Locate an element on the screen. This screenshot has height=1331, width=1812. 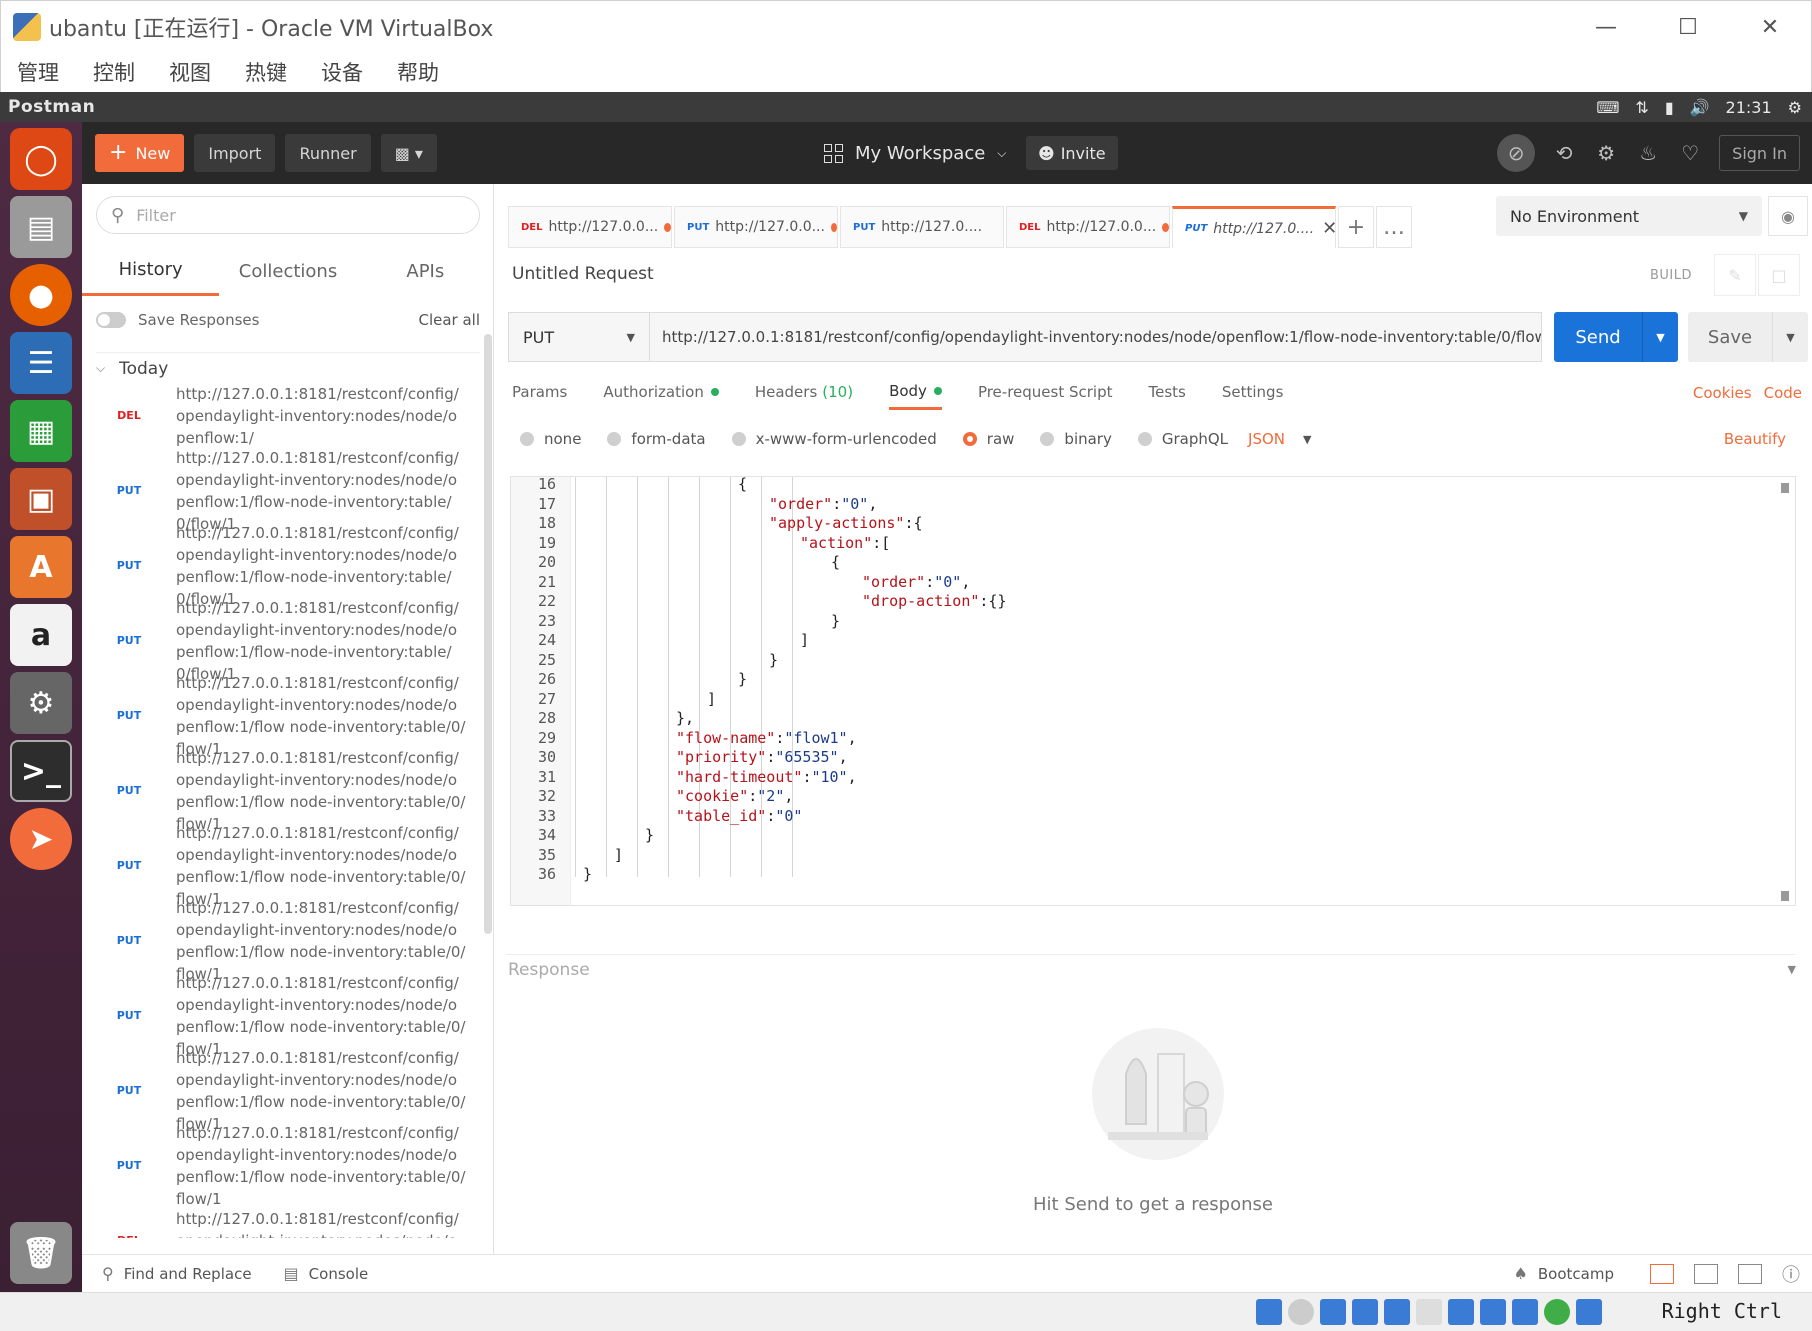
menu-help: 帮助 is located at coordinates (418, 72).